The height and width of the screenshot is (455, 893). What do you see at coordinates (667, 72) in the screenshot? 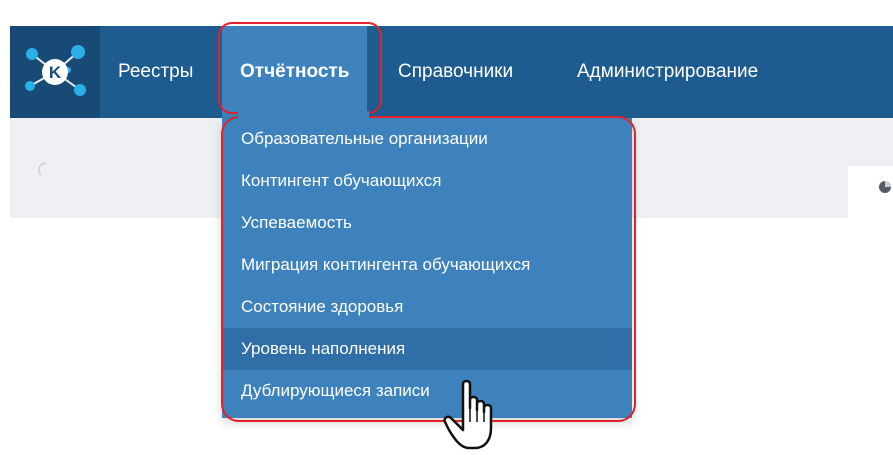
I see `nav-administration: Администрирование` at bounding box center [667, 72].